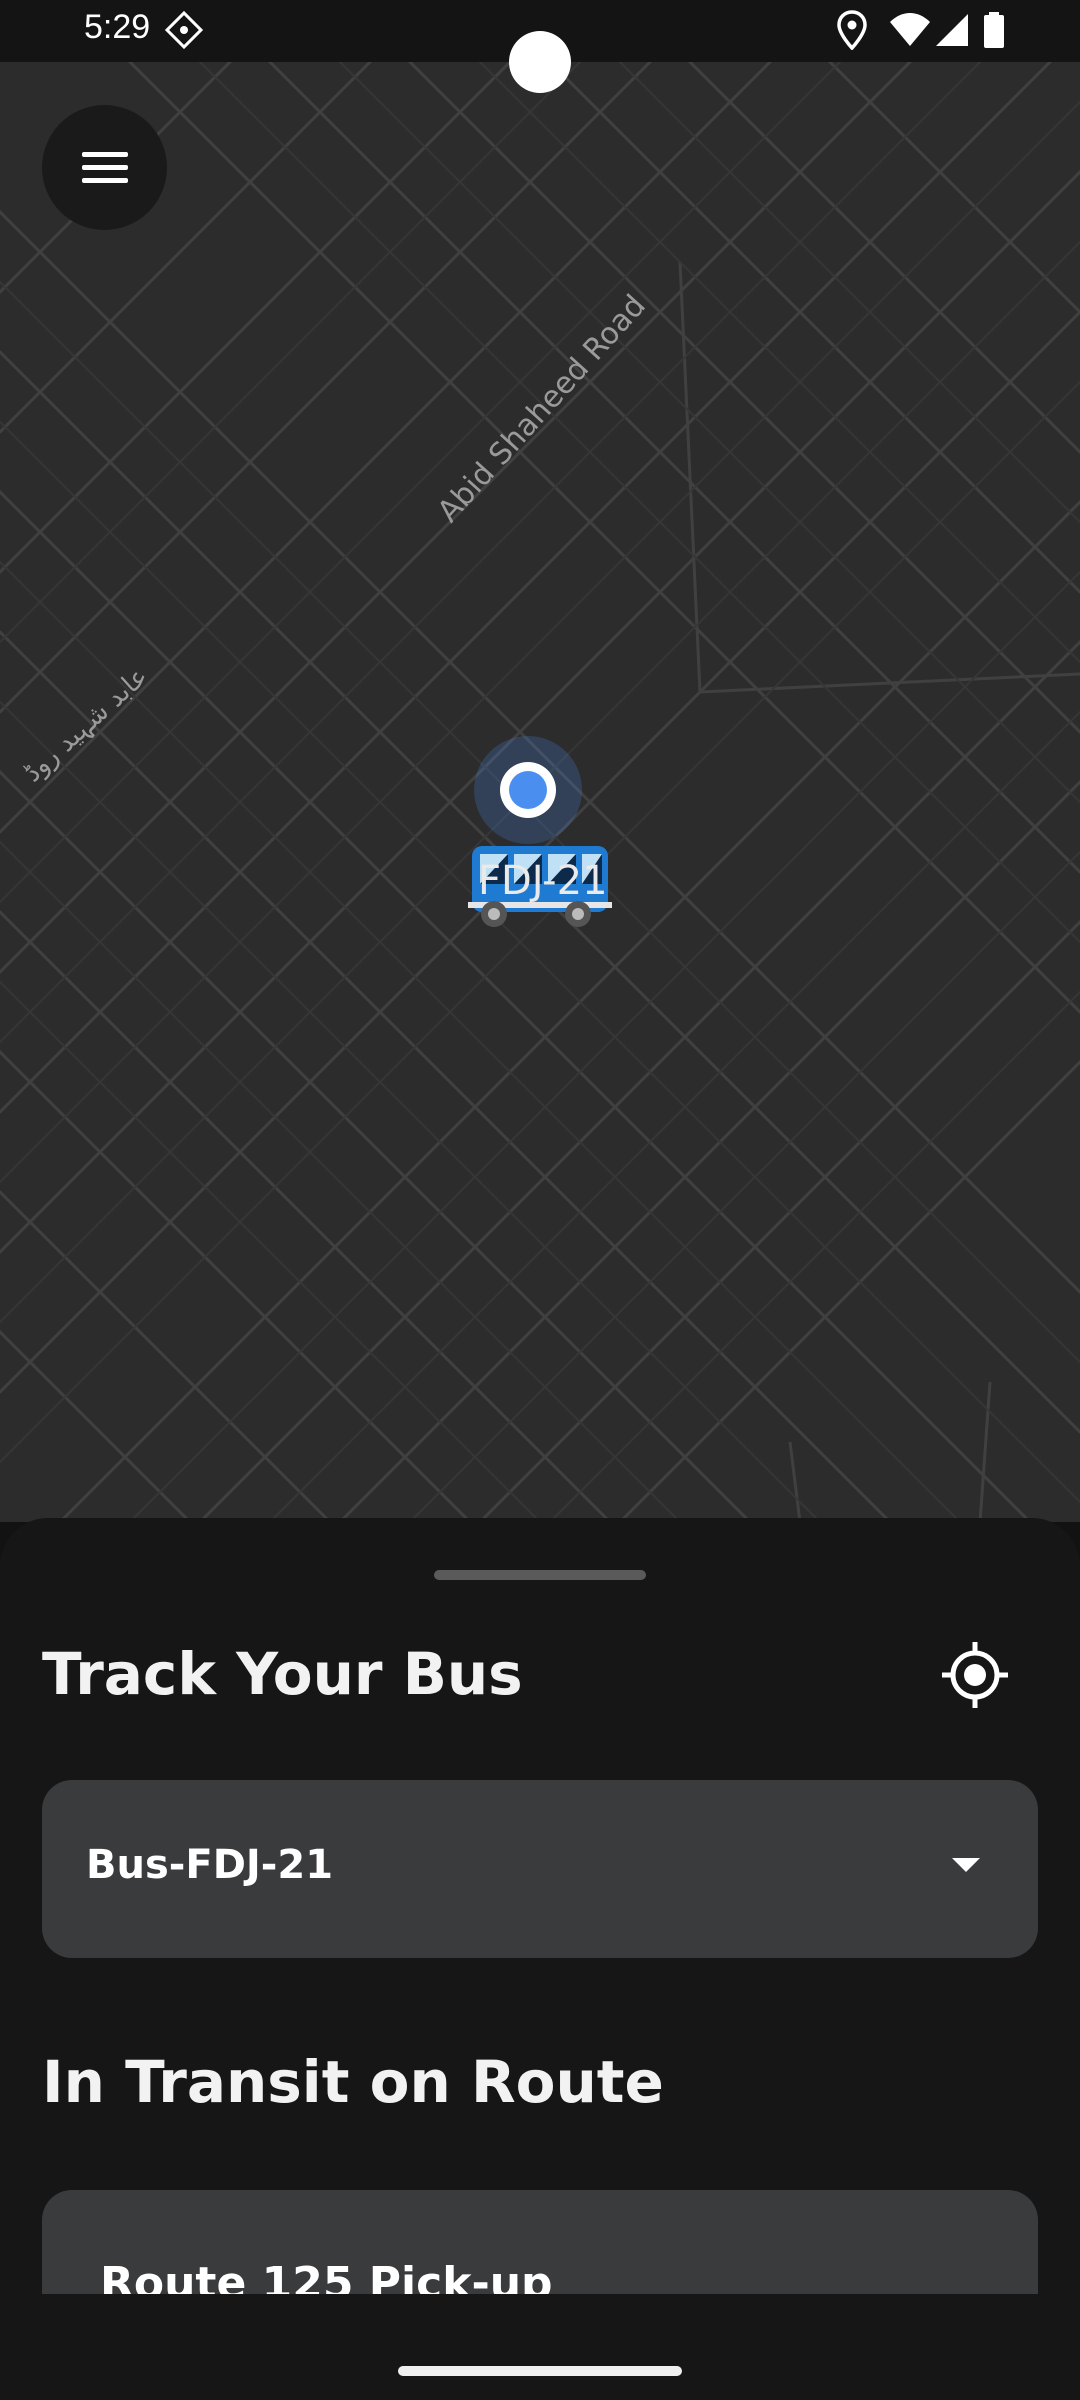 The height and width of the screenshot is (2400, 1080). I want to click on camera-cutout, so click(540, 62).